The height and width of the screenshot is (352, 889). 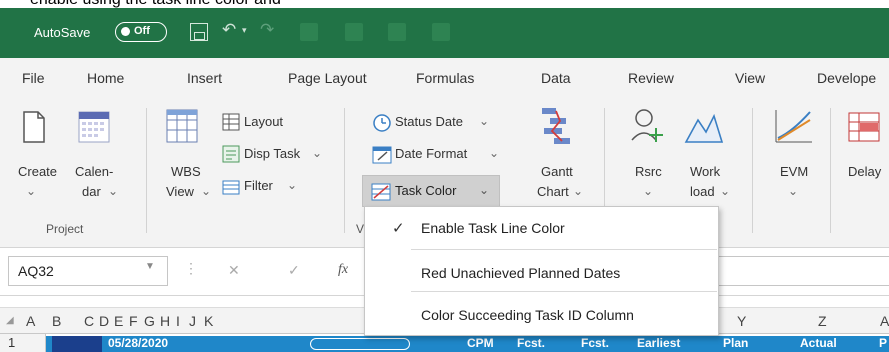 What do you see at coordinates (94, 126) in the screenshot?
I see `calendar-icon` at bounding box center [94, 126].